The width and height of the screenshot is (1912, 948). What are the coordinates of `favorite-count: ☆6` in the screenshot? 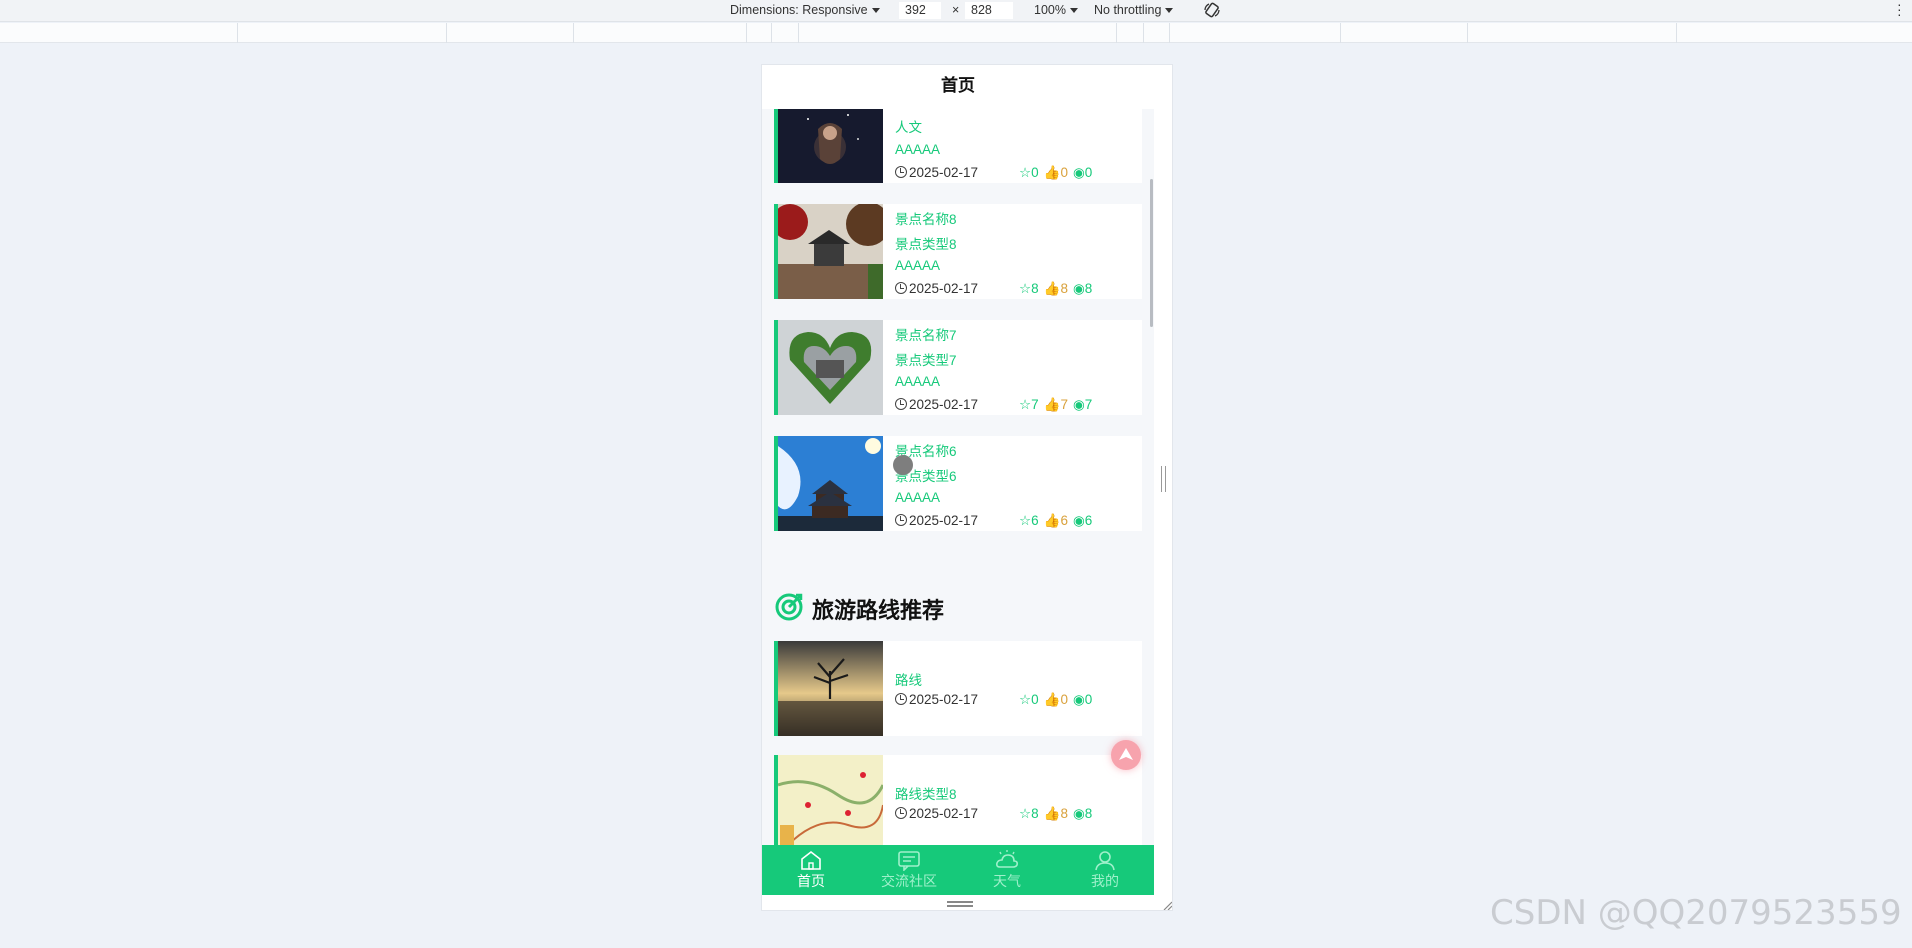 It's located at (1029, 520).